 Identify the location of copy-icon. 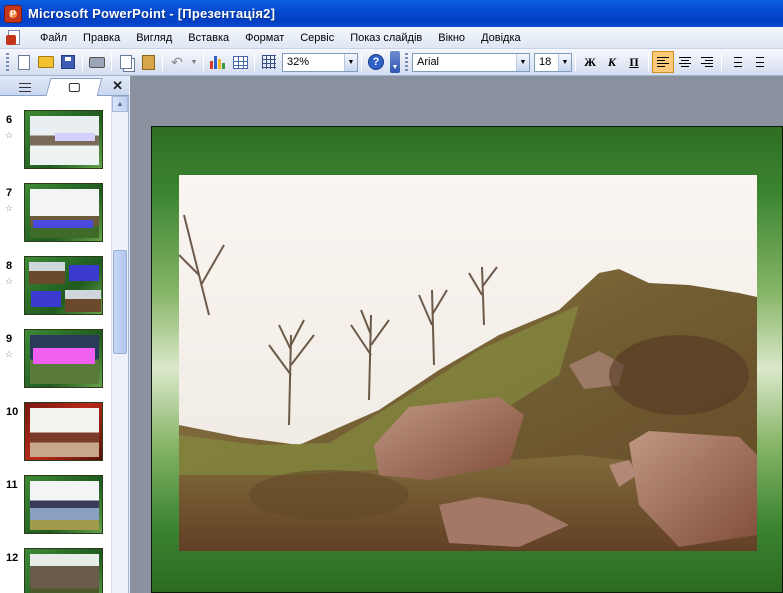
(126, 62).